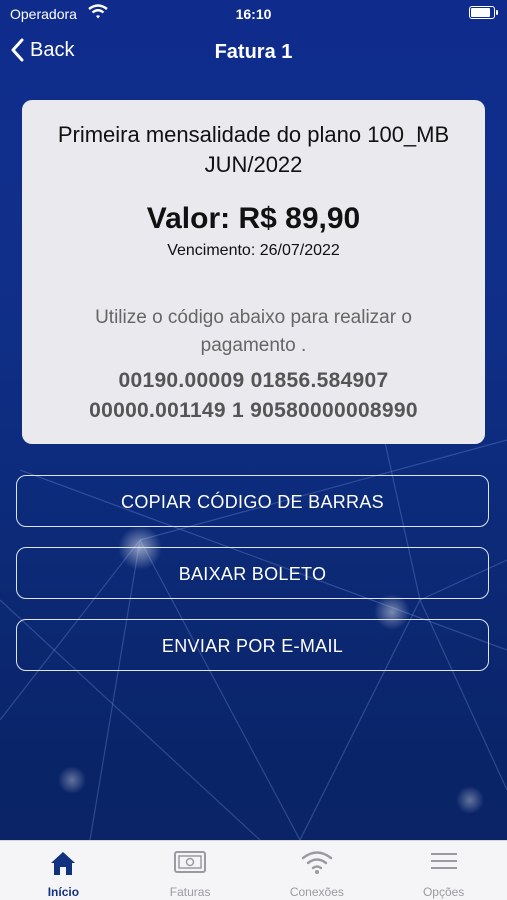 This screenshot has width=507, height=900. I want to click on status-time: 16:10, so click(253, 14).